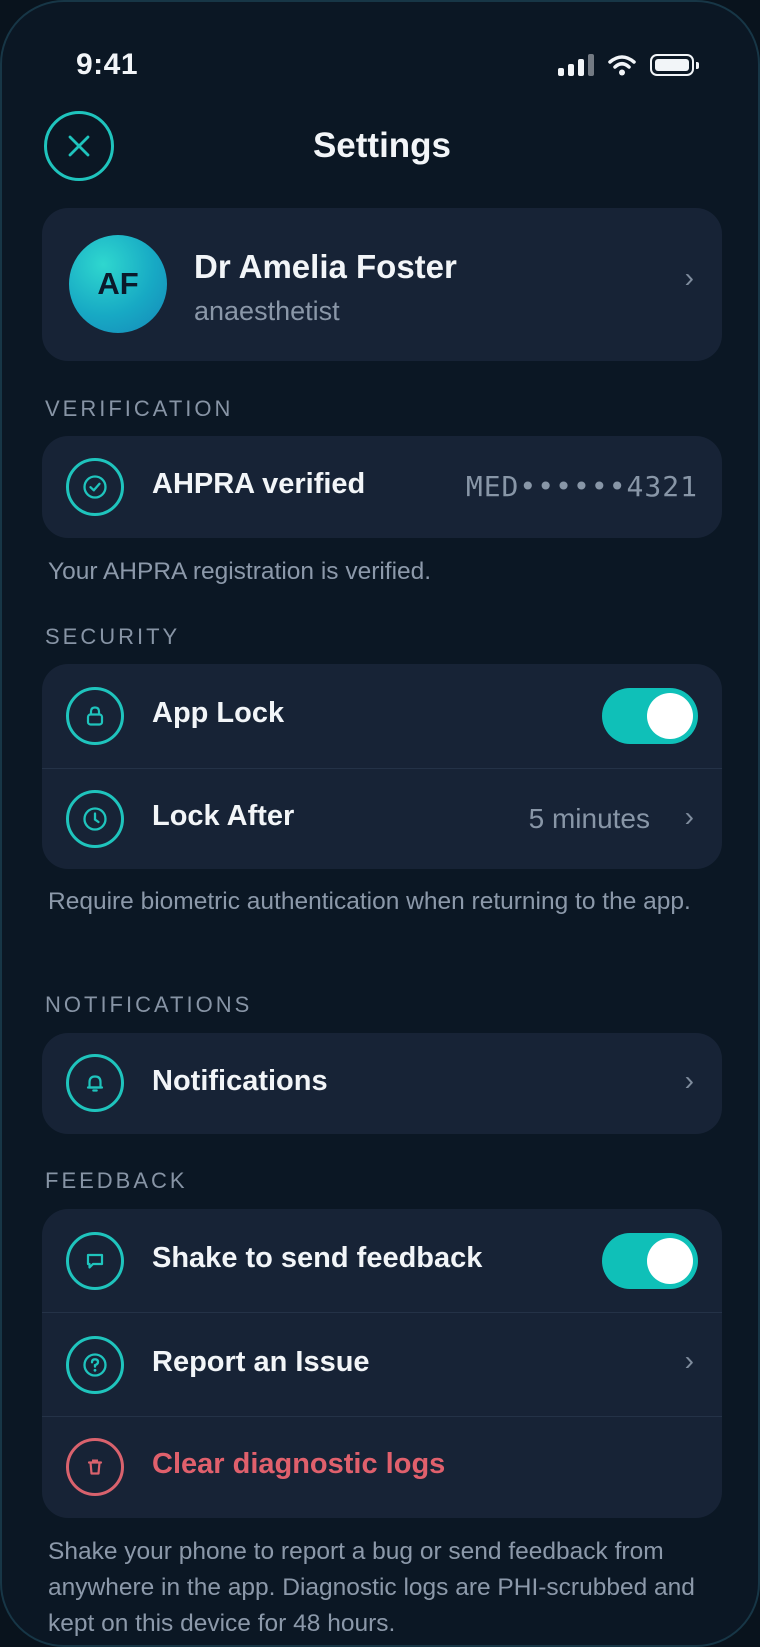 The width and height of the screenshot is (760, 1647). What do you see at coordinates (382, 716) in the screenshot?
I see `app-lock-row: App Lock` at bounding box center [382, 716].